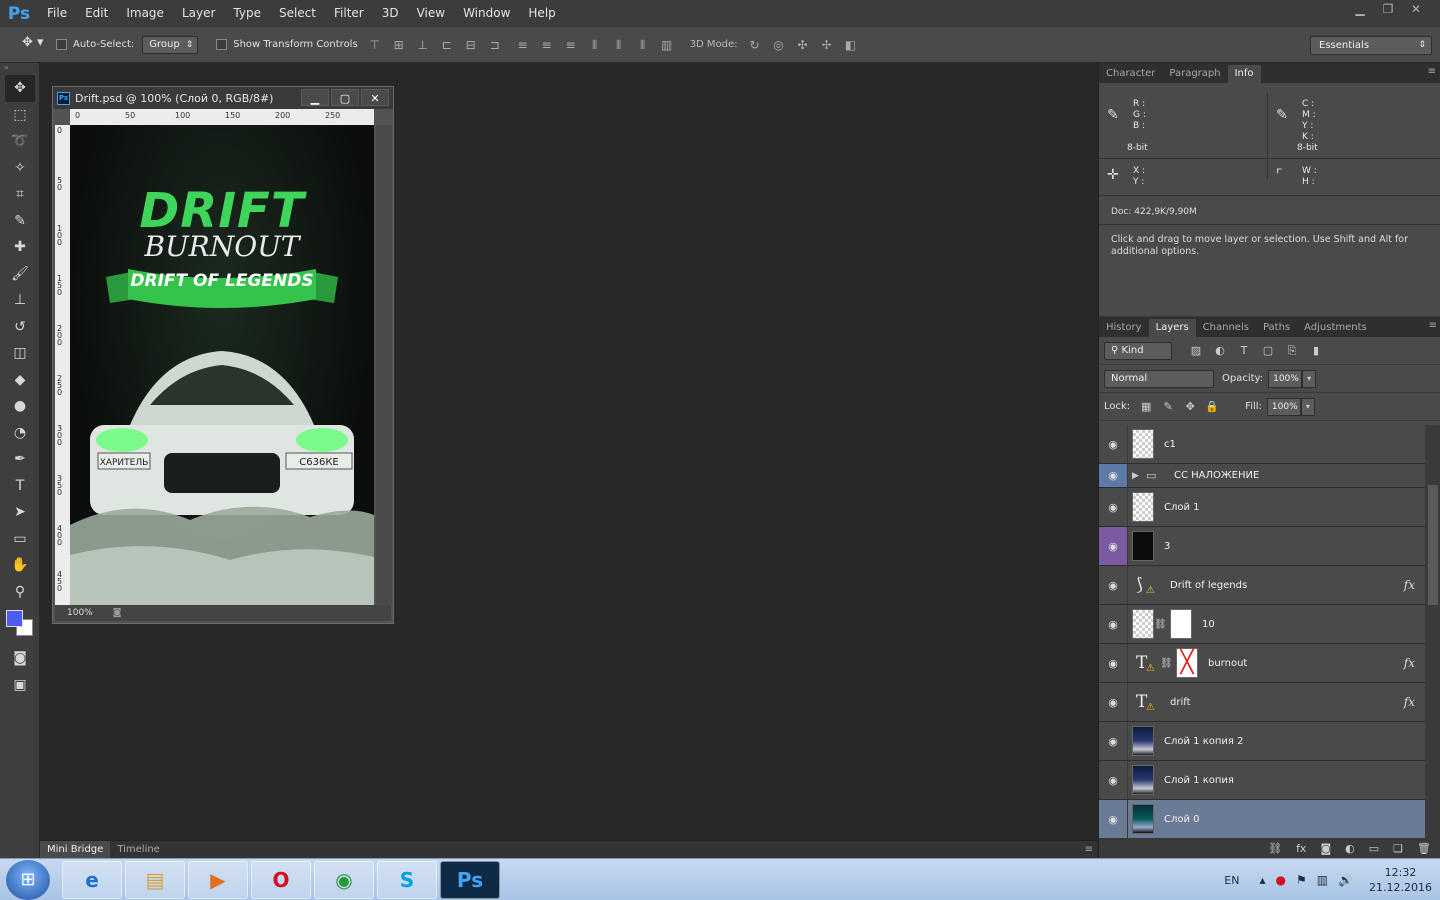 The width and height of the screenshot is (1440, 900). What do you see at coordinates (447, 45) in the screenshot?
I see `align-left-icon: ⊏` at bounding box center [447, 45].